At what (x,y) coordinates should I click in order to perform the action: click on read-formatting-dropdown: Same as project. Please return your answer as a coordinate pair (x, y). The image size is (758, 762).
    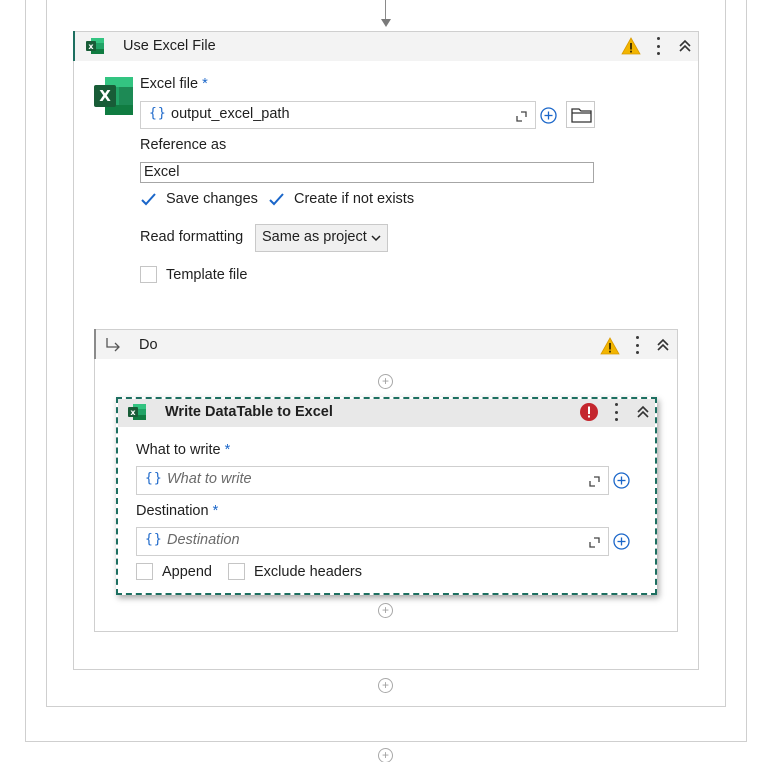
    Looking at the image, I should click on (321, 238).